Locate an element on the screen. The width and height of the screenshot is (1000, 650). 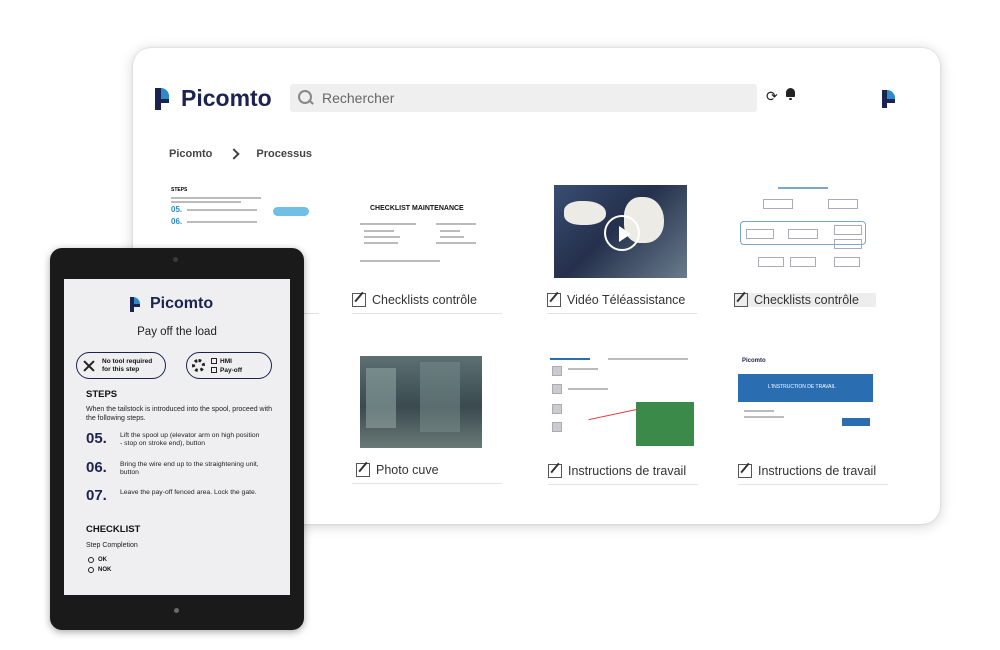
radio-label: NOK is located at coordinates (105, 570).